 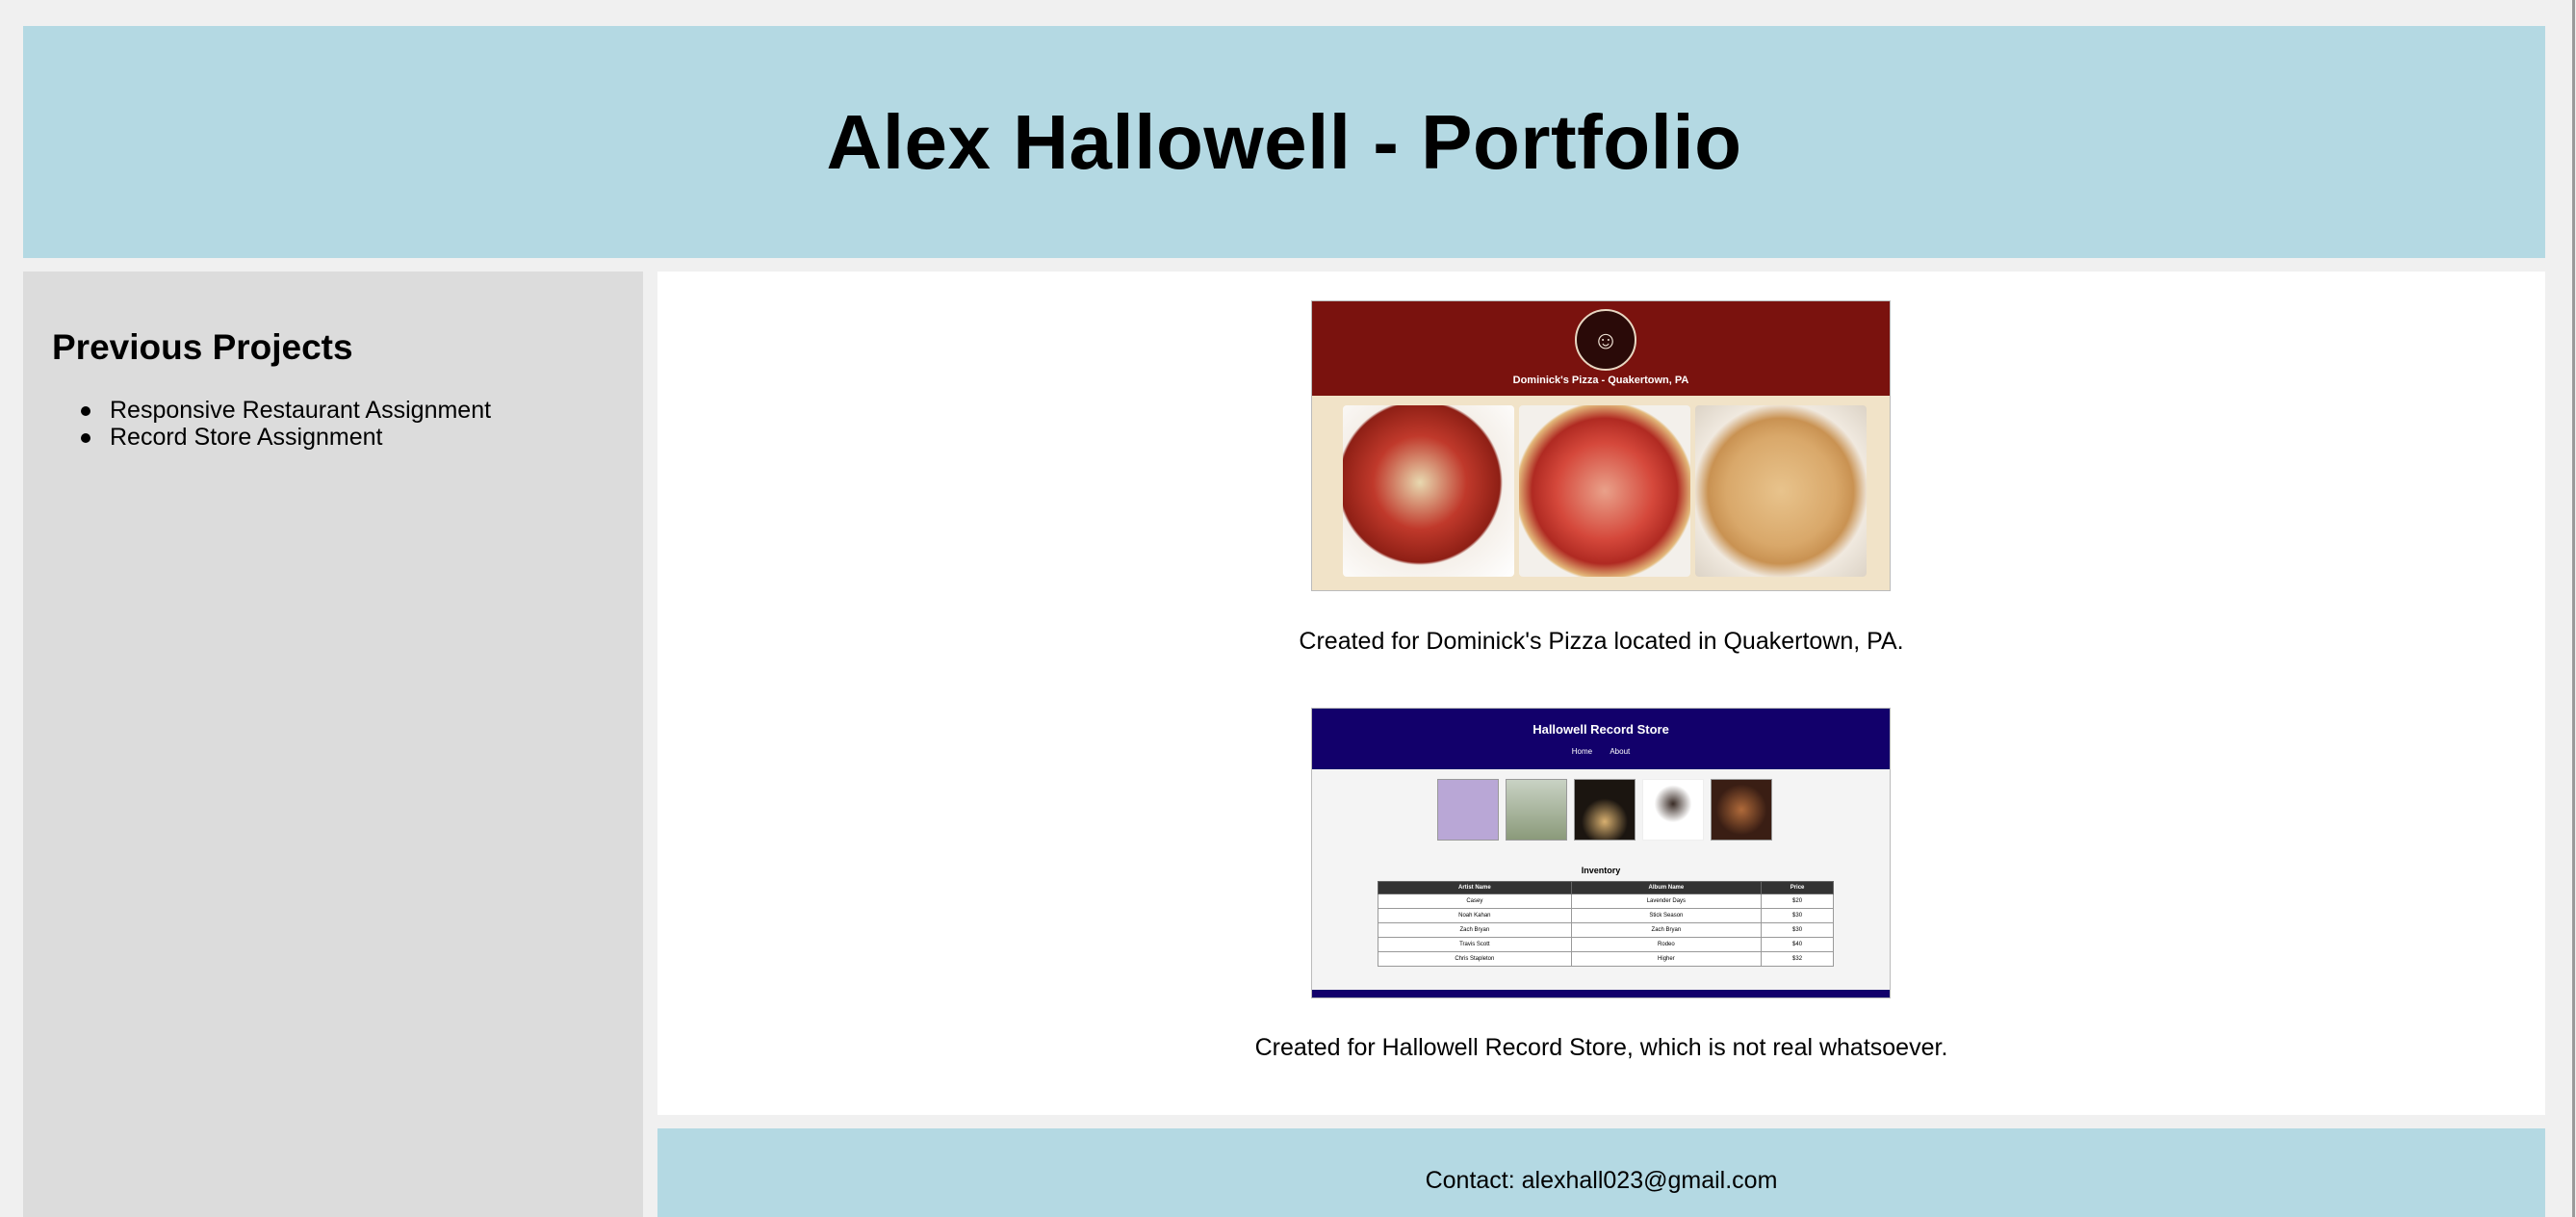 I want to click on food-photo-pasta, so click(x=1781, y=491).